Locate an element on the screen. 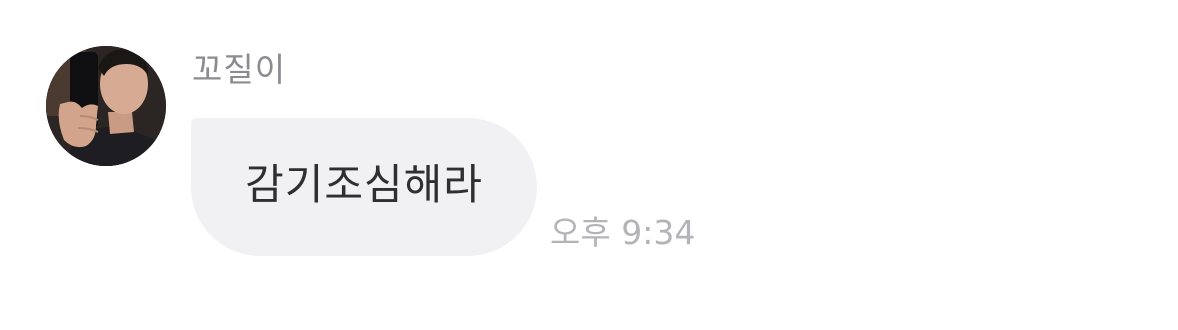 The height and width of the screenshot is (330, 1178). message-bubble: 감기조심해라 is located at coordinates (364, 187).